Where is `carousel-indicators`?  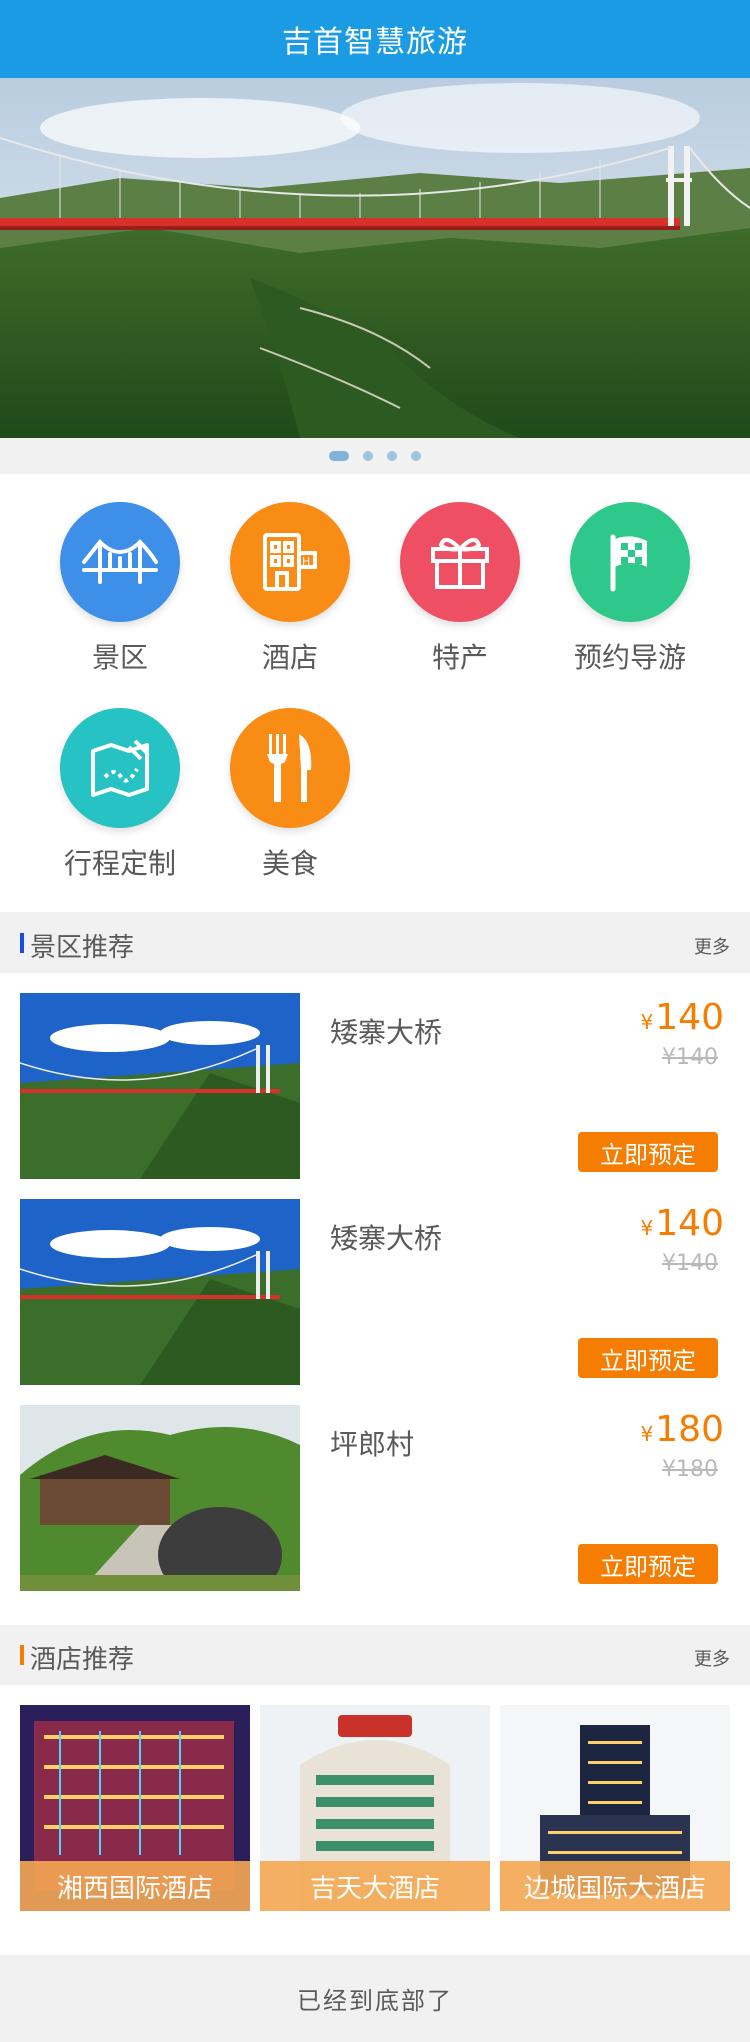 carousel-indicators is located at coordinates (375, 456).